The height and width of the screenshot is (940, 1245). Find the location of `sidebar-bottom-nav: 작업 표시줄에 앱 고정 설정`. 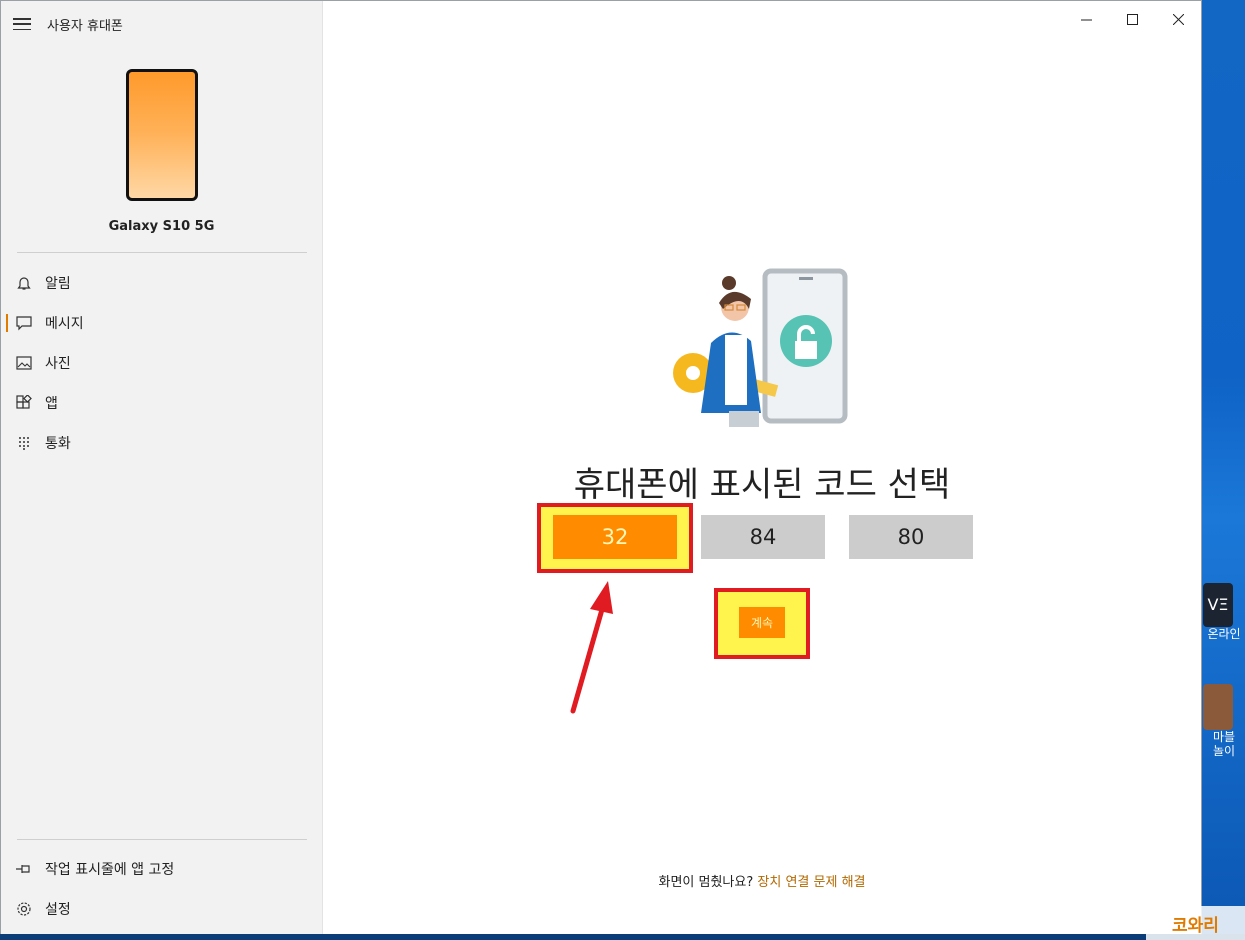

sidebar-bottom-nav: 작업 표시줄에 앱 고정 설정 is located at coordinates (161, 889).